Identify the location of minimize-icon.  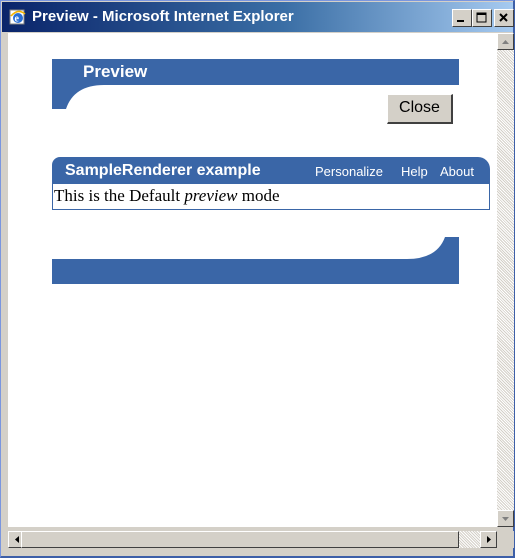
(460, 21).